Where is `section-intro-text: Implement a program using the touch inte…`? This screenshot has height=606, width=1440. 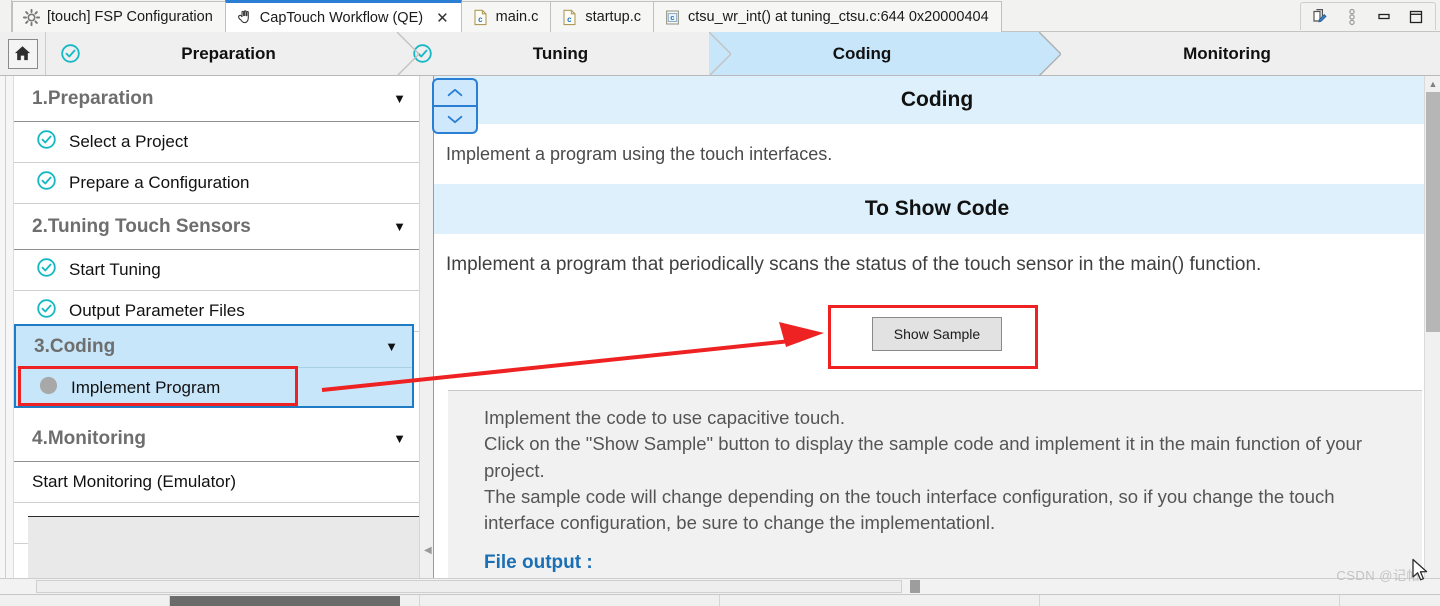 section-intro-text: Implement a program using the touch inte… is located at coordinates (937, 154).